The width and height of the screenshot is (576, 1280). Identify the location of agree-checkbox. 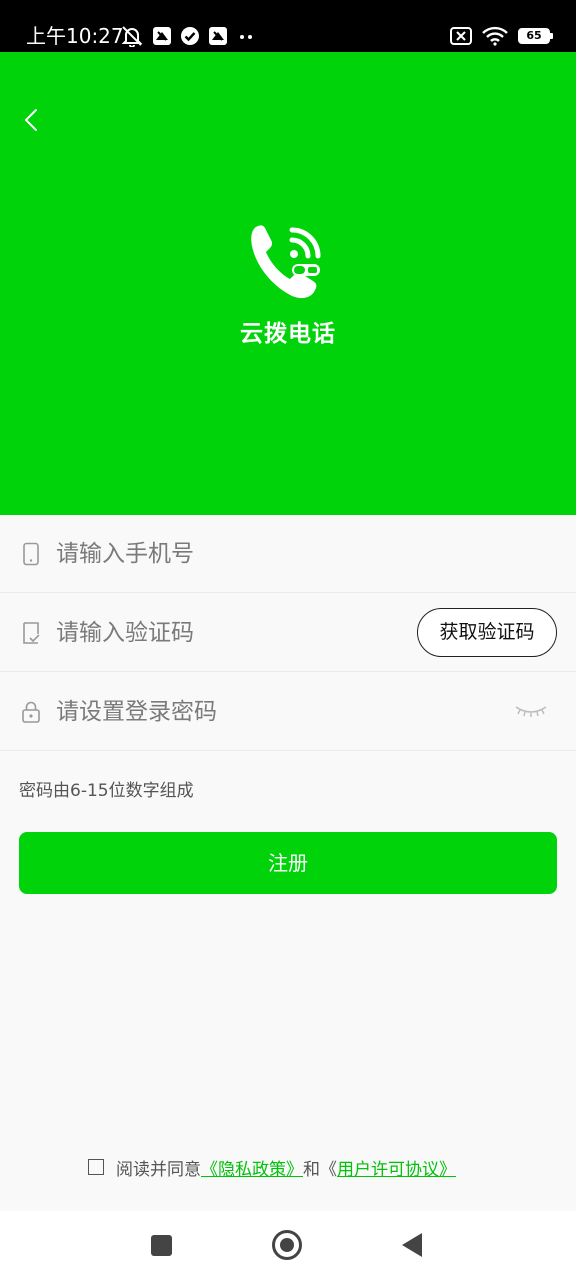
(96, 1167).